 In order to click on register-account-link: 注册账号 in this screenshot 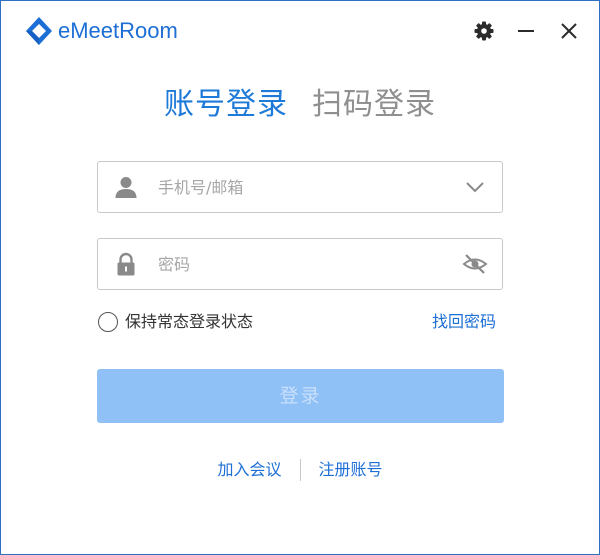, I will do `click(351, 470)`.